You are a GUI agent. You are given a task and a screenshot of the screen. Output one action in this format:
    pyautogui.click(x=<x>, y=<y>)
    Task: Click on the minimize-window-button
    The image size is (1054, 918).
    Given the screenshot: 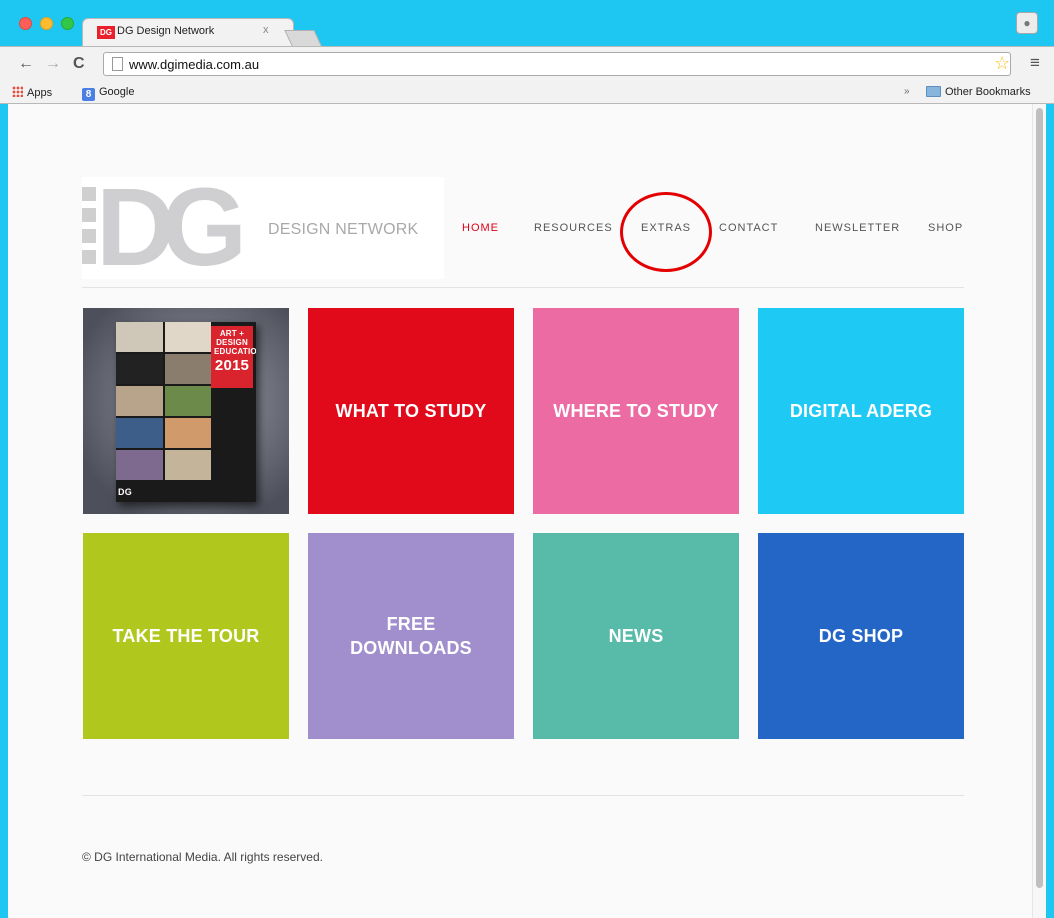 What is the action you would take?
    pyautogui.click(x=46, y=23)
    